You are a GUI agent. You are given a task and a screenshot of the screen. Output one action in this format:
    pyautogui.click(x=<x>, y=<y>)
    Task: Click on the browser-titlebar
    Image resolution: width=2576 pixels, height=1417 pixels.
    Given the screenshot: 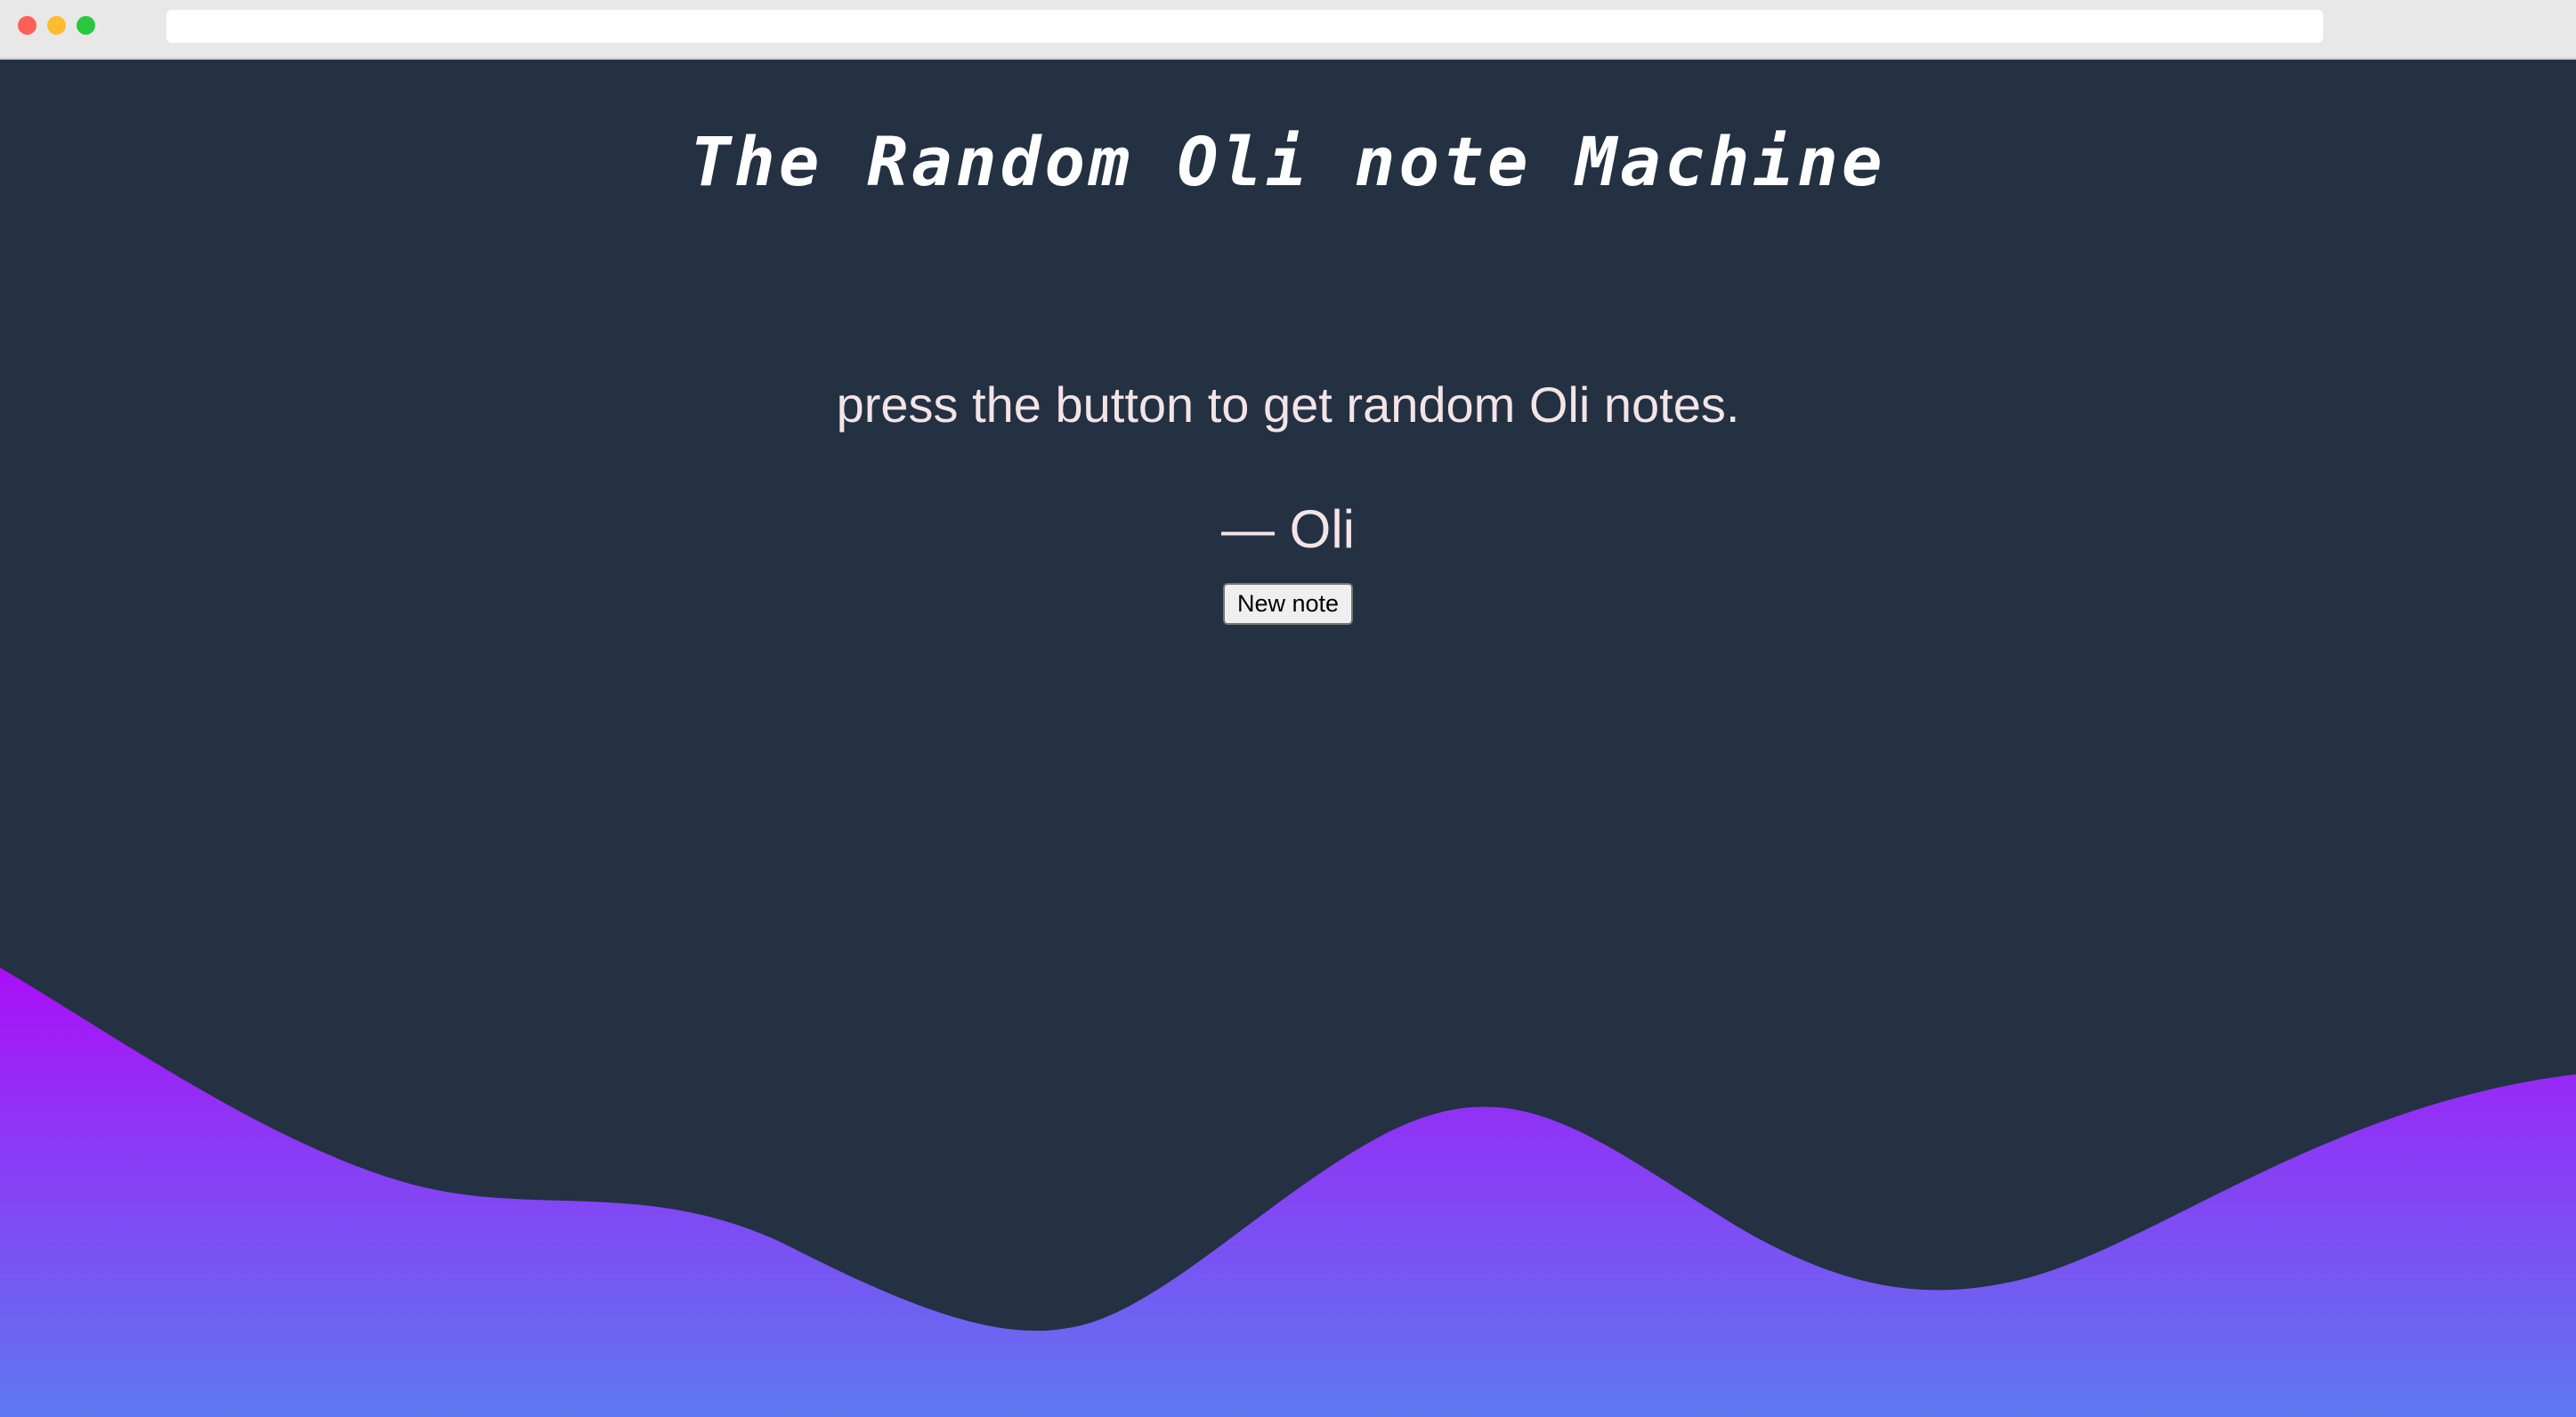 What is the action you would take?
    pyautogui.click(x=1288, y=30)
    